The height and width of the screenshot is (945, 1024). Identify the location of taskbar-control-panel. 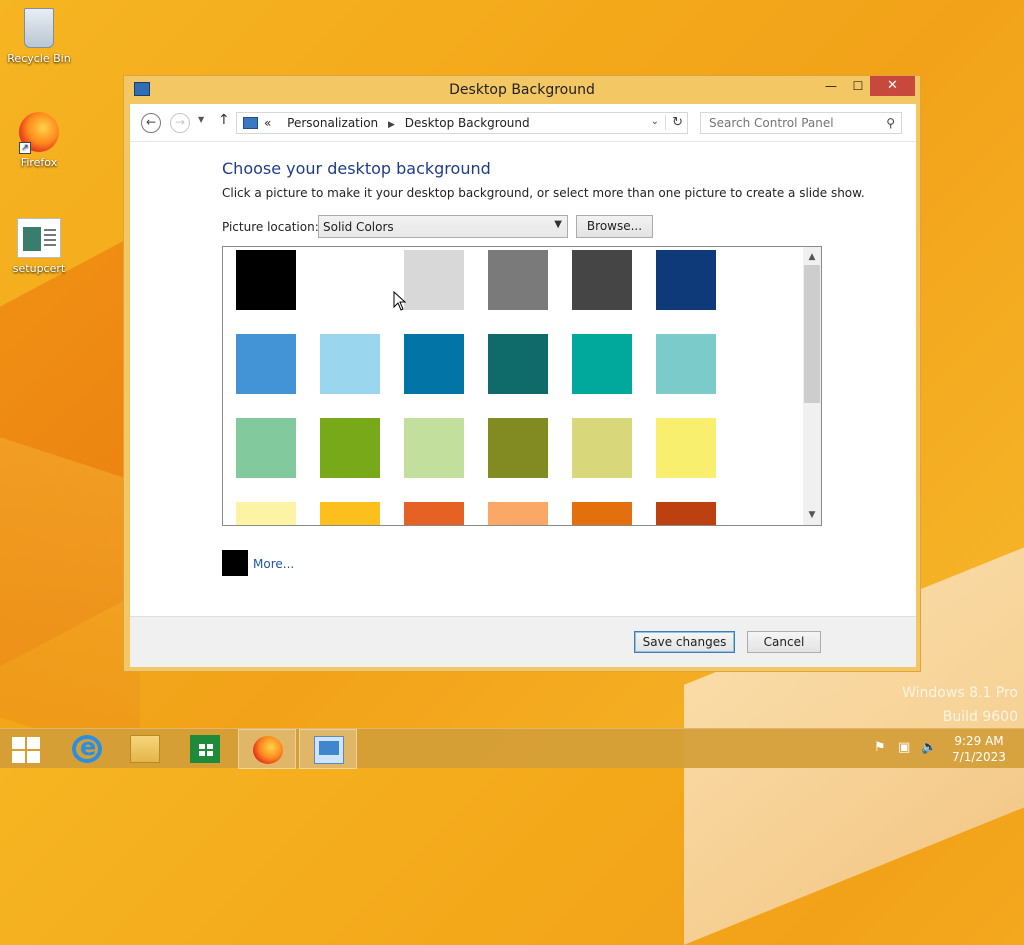
(328, 749).